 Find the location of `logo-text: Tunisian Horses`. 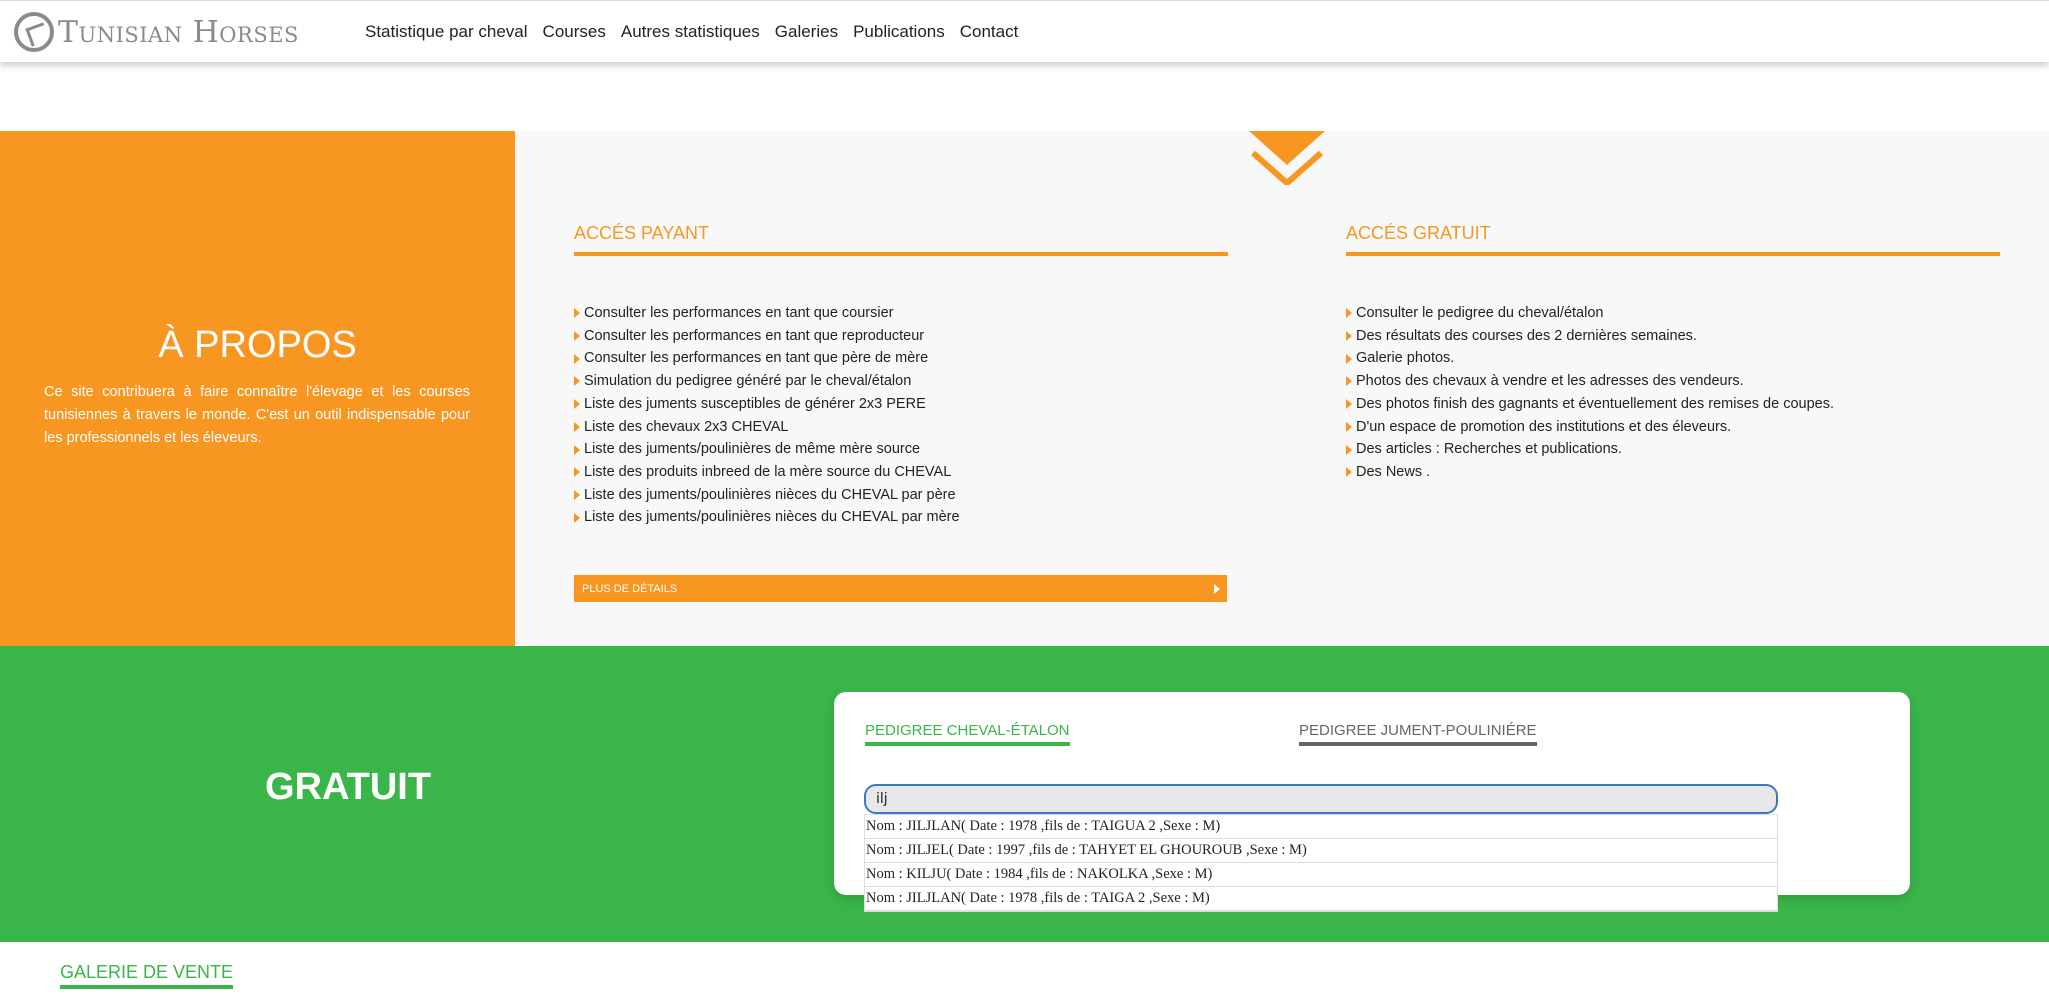

logo-text: Tunisian Horses is located at coordinates (178, 32).